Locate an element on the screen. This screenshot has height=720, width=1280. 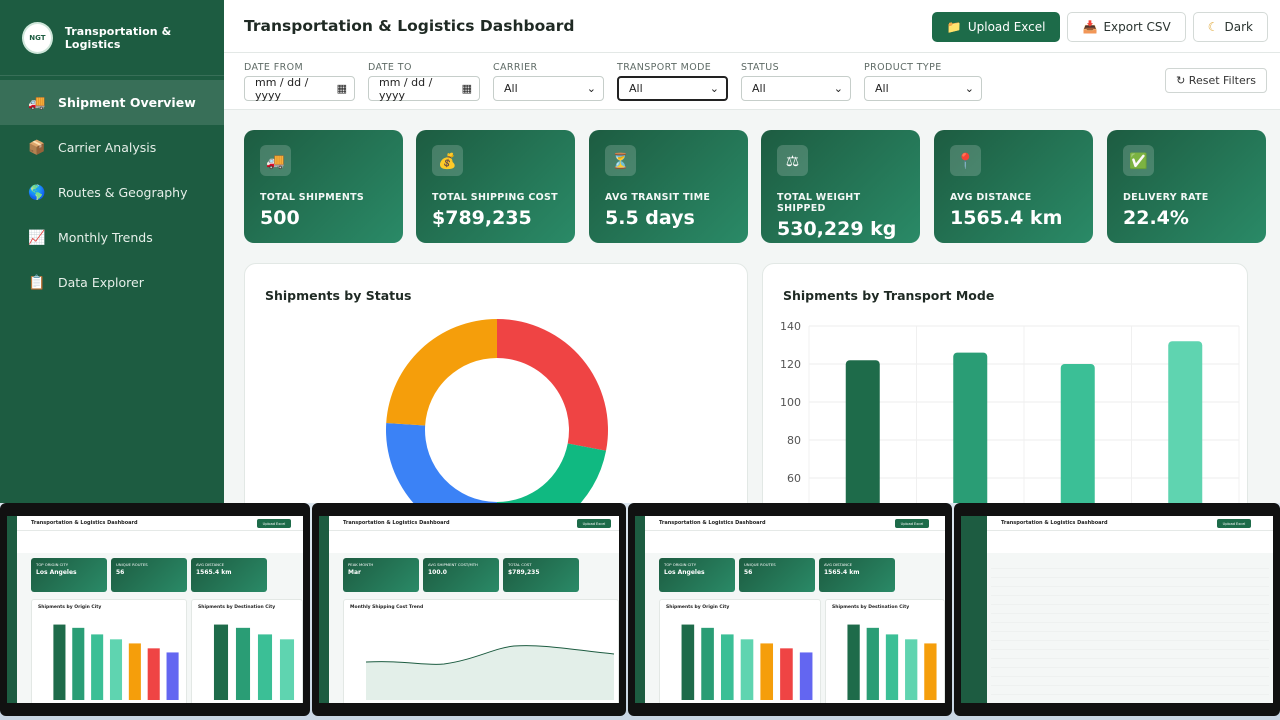
truck-icon: 🚚 is located at coordinates (275, 160).